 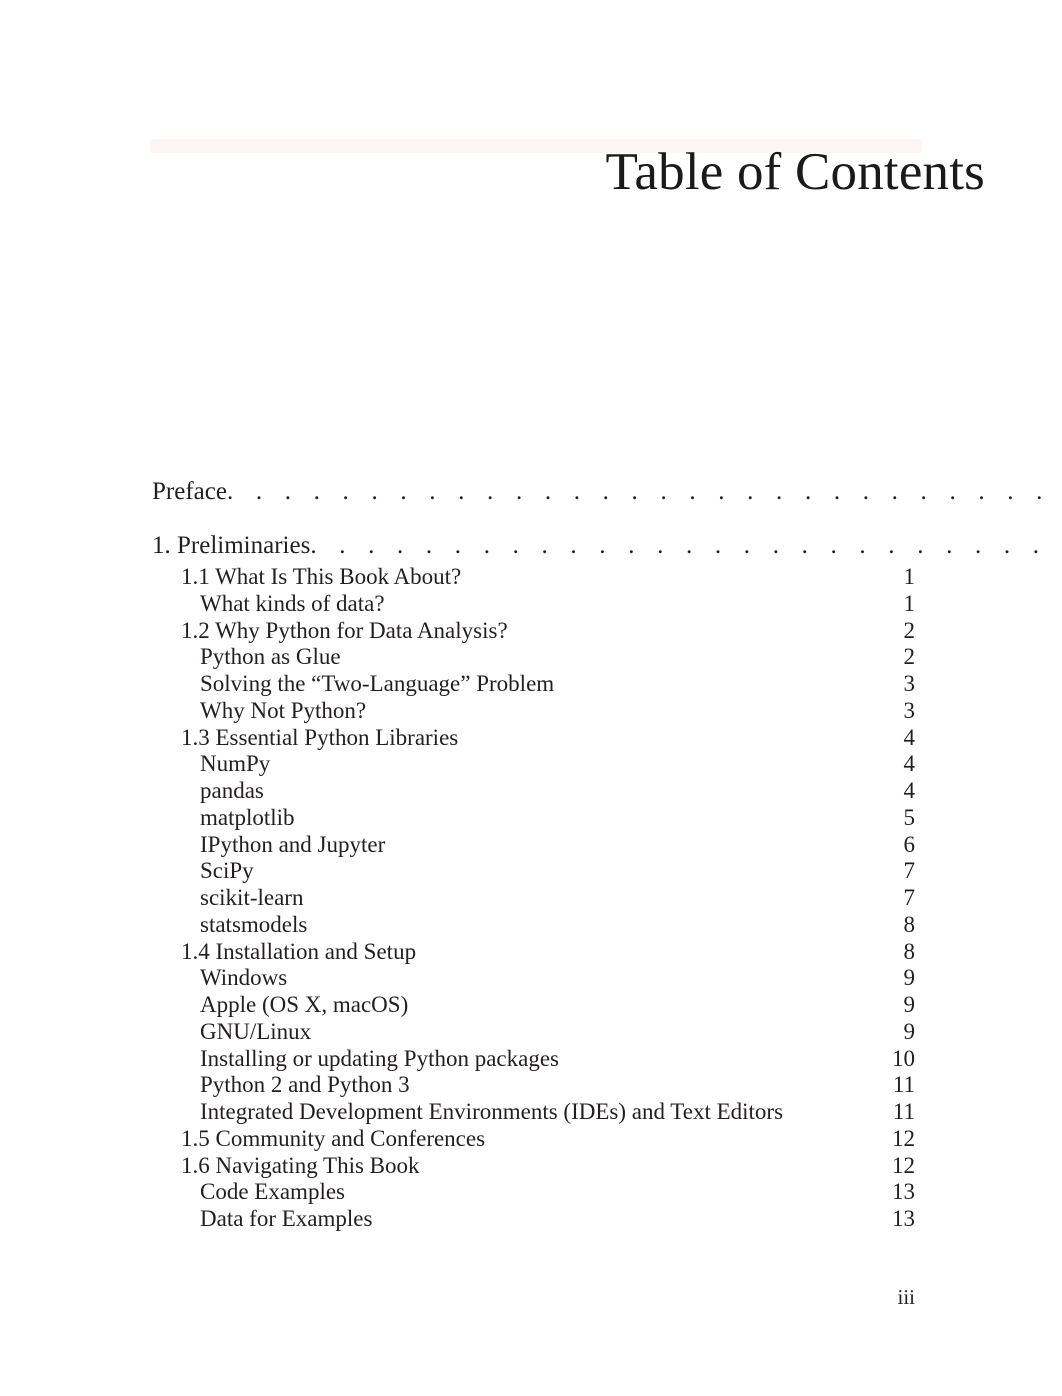 I want to click on toc-entry-label: 1.5 Community and Conferences, so click(x=333, y=1138).